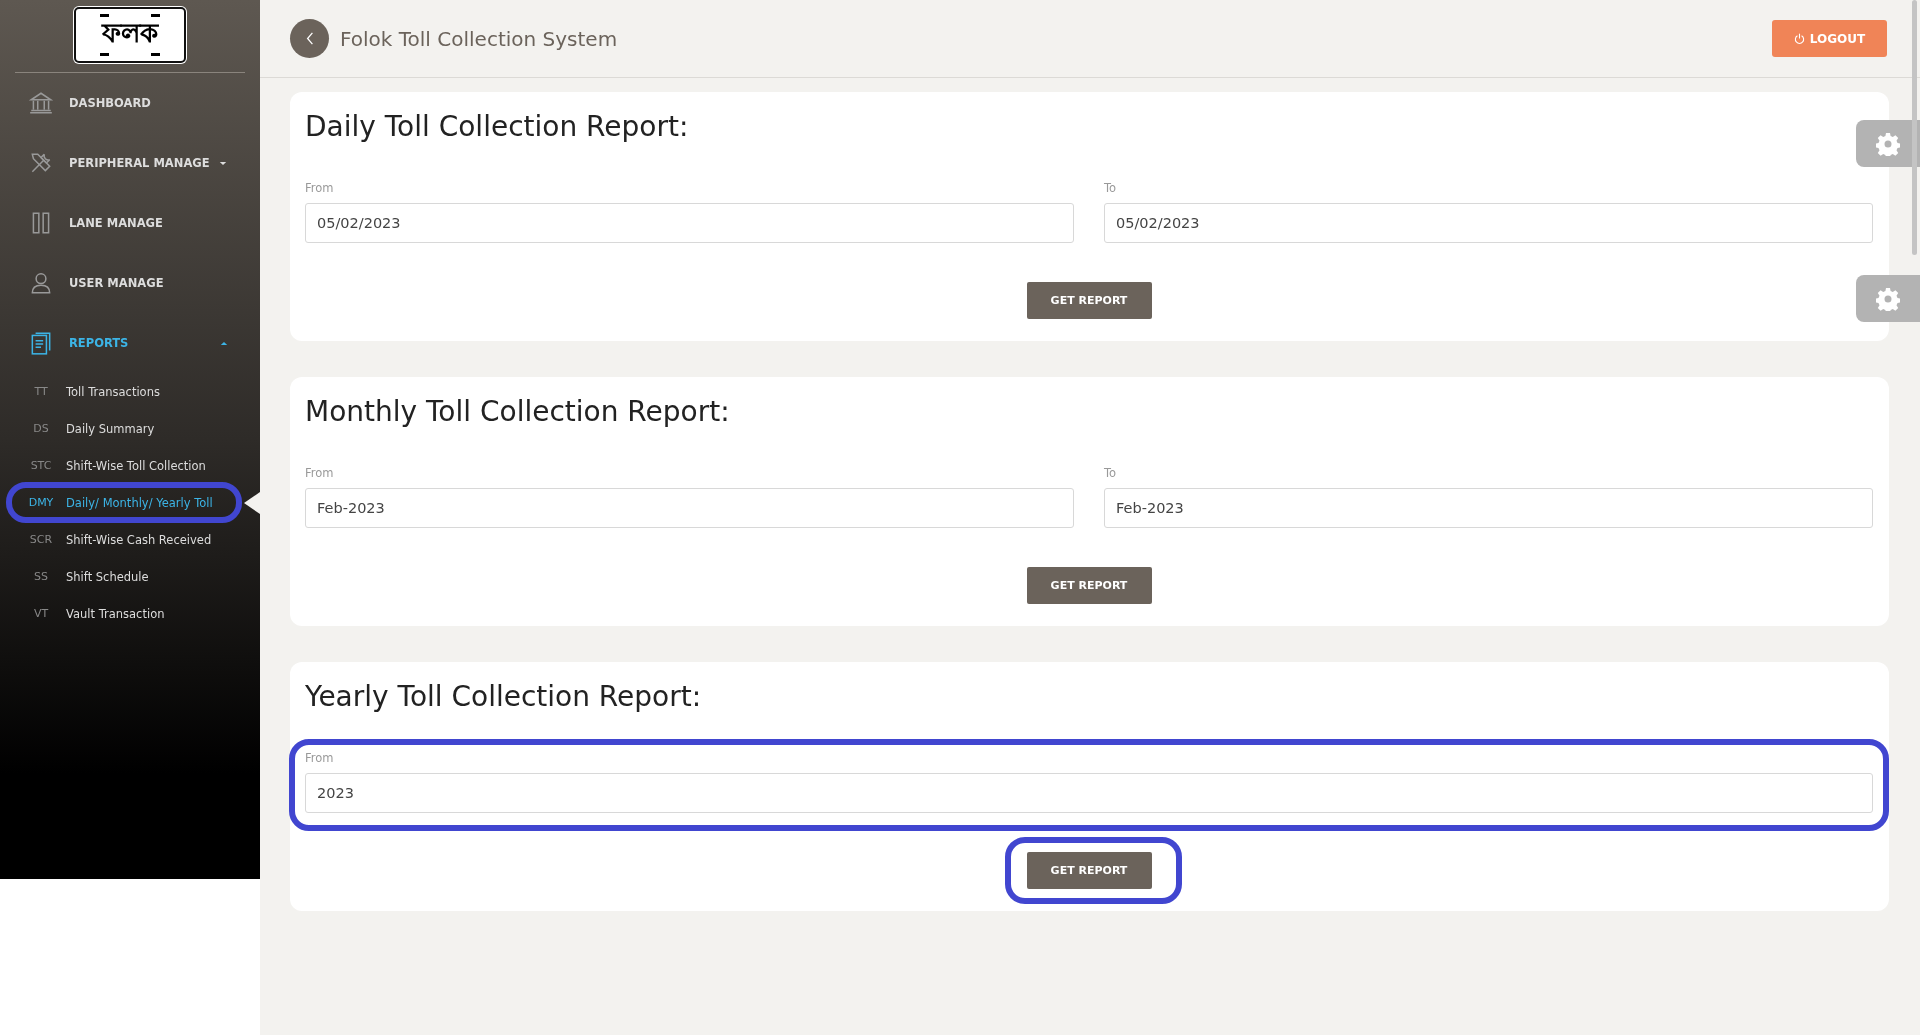 Image resolution: width=1920 pixels, height=1035 pixels. What do you see at coordinates (130, 343) in the screenshot?
I see `nav-item: REPORTS` at bounding box center [130, 343].